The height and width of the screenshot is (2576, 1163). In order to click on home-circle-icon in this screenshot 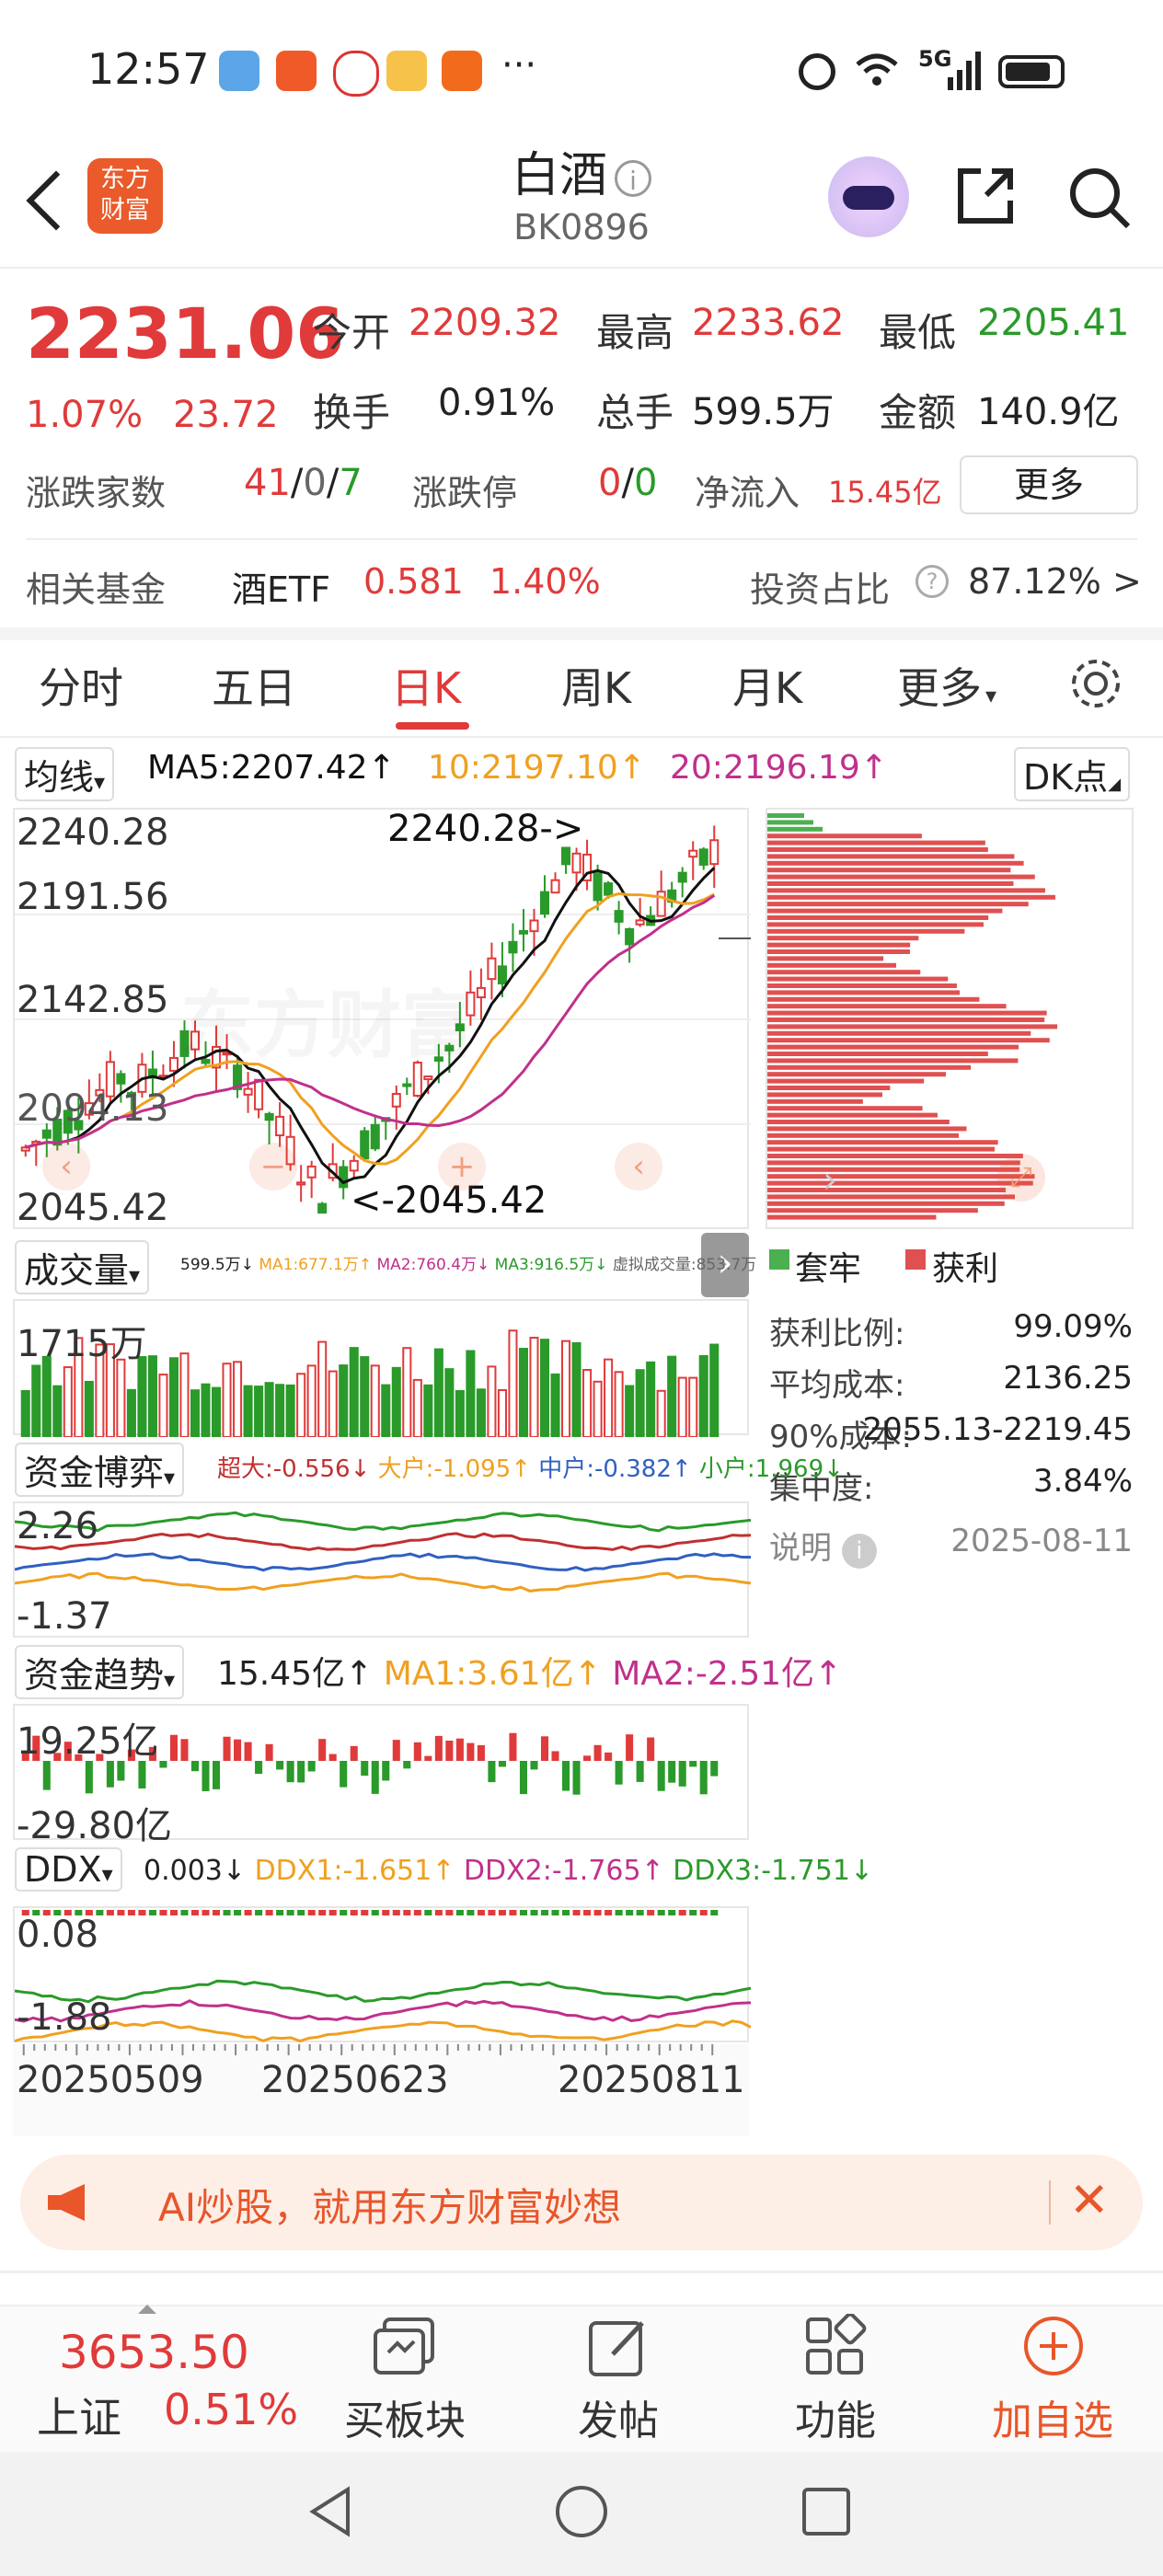, I will do `click(581, 2511)`.